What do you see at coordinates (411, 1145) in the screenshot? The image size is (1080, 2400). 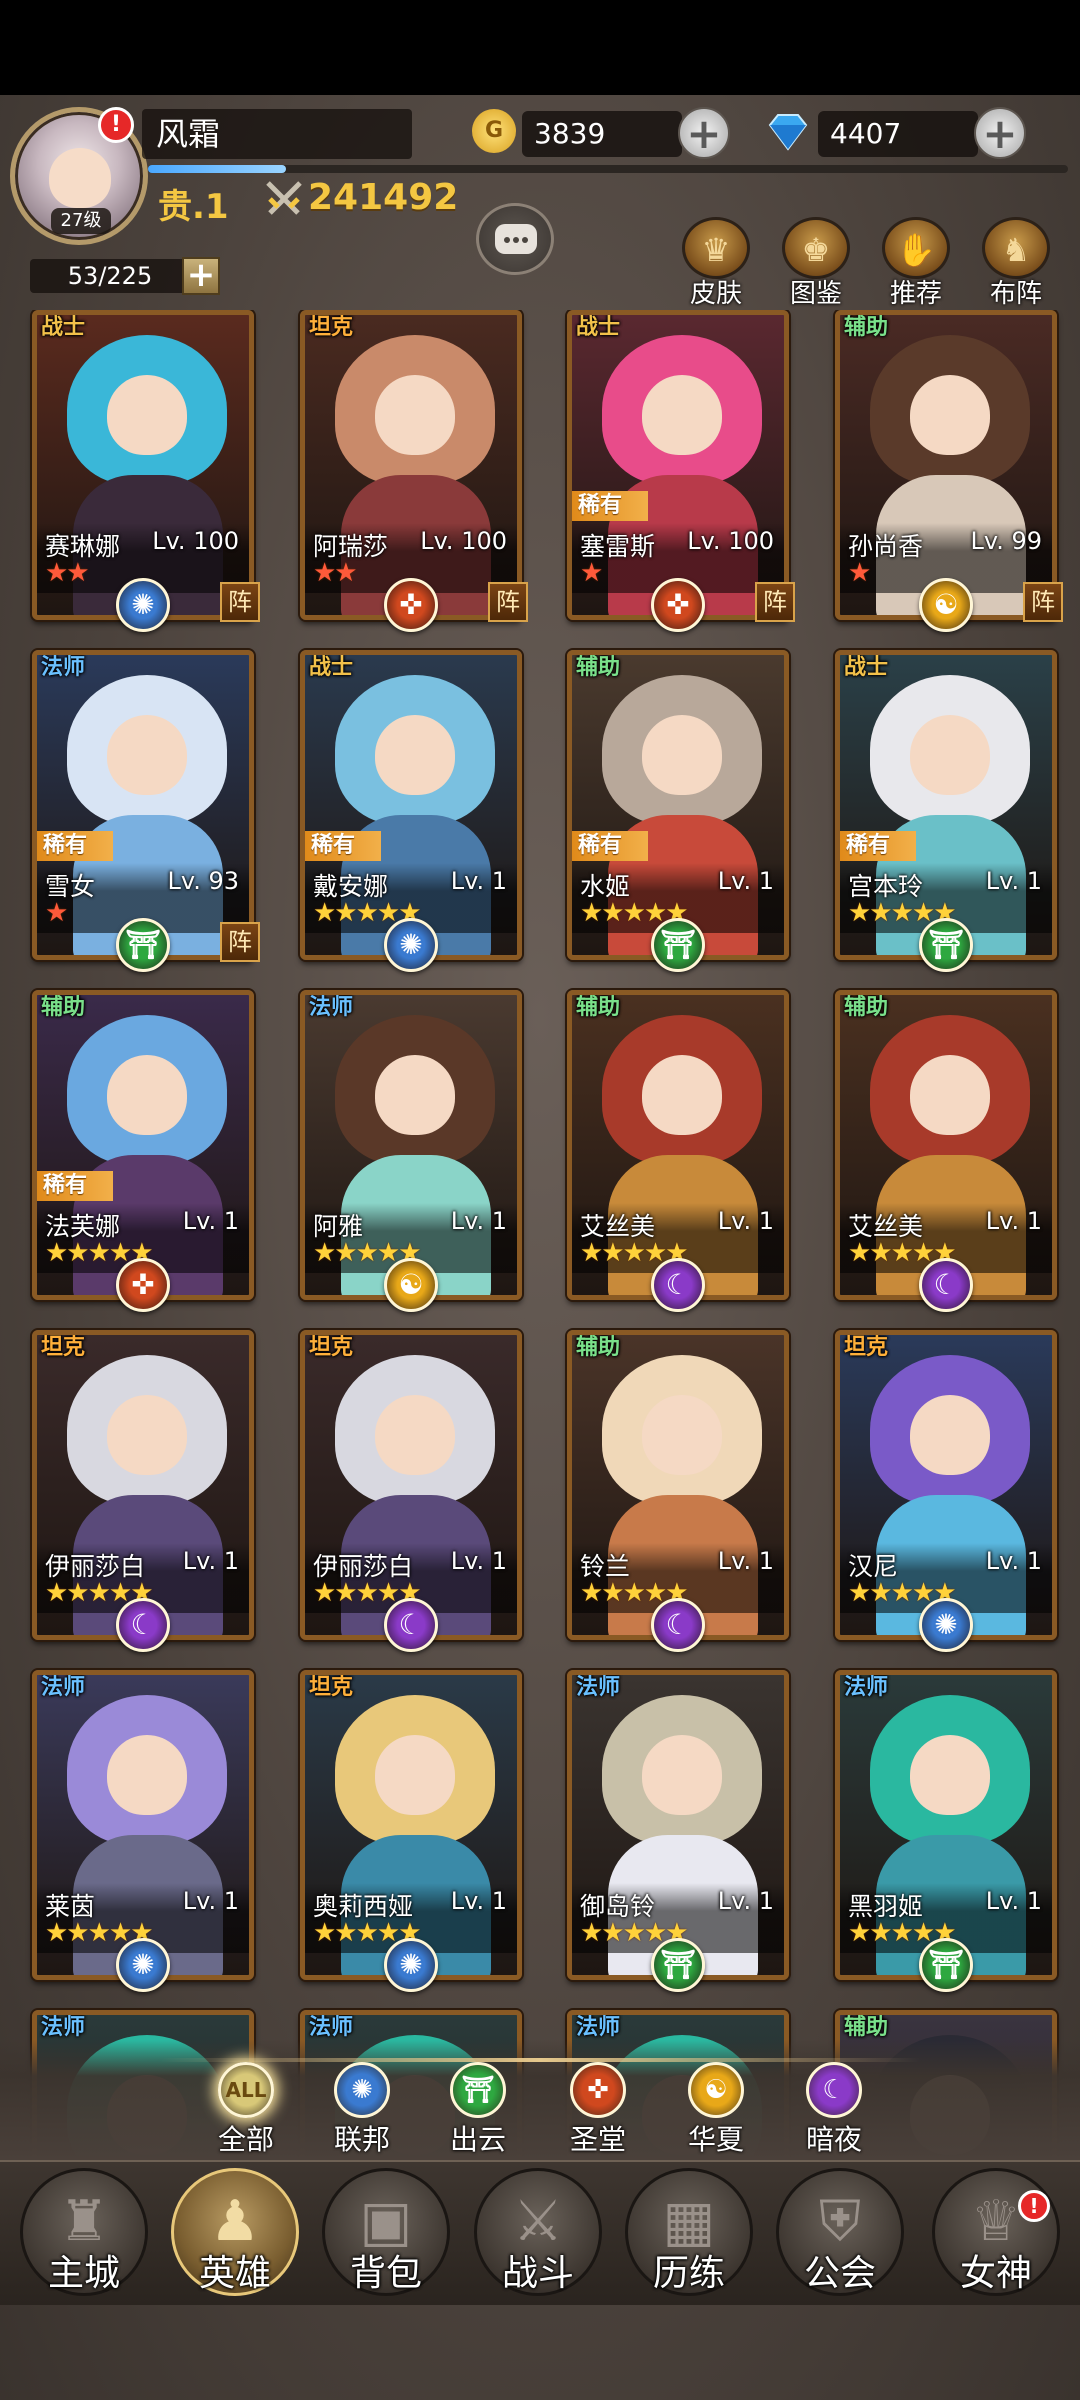 I see `hero-card: 法师 阿雅 Lv. 1 ★★★★★` at bounding box center [411, 1145].